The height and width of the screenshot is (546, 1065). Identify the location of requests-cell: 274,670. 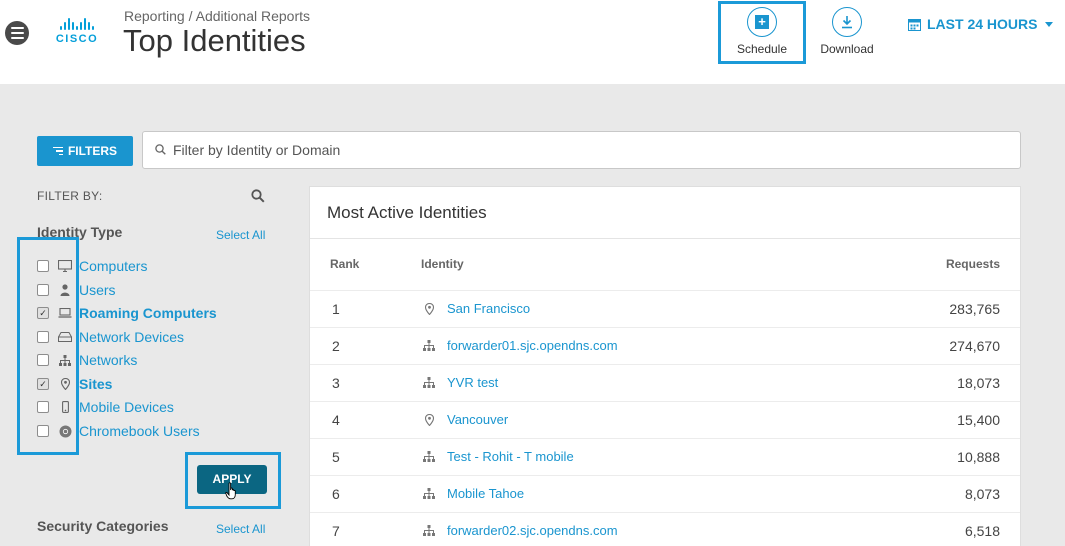
(974, 346).